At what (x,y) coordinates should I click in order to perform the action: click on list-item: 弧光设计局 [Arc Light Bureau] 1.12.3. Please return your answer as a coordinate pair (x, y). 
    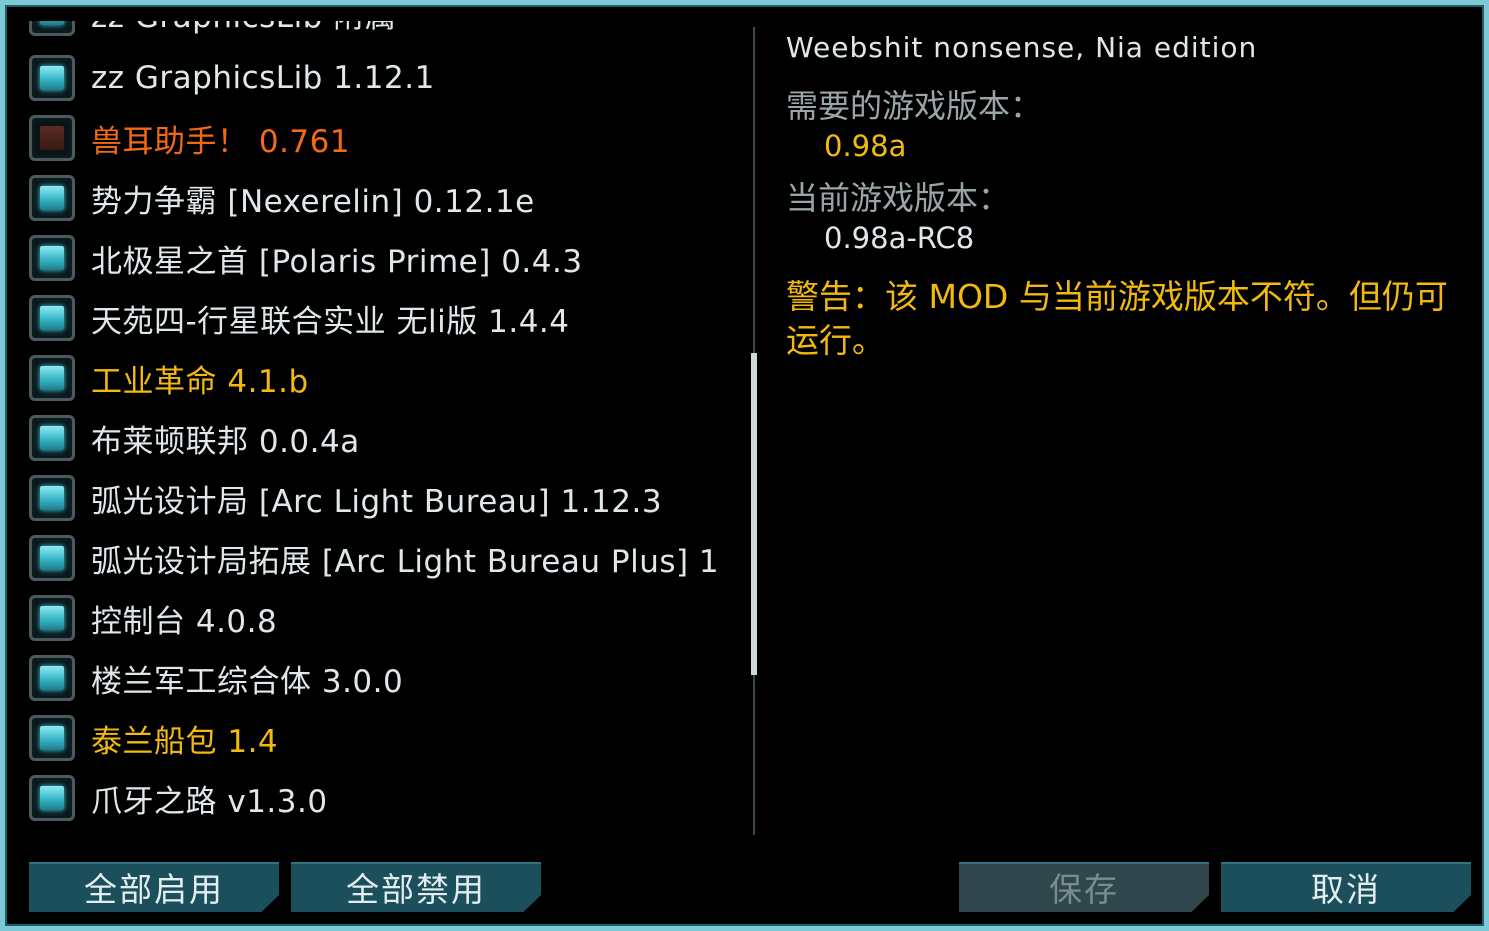
    Looking at the image, I should click on (388, 498).